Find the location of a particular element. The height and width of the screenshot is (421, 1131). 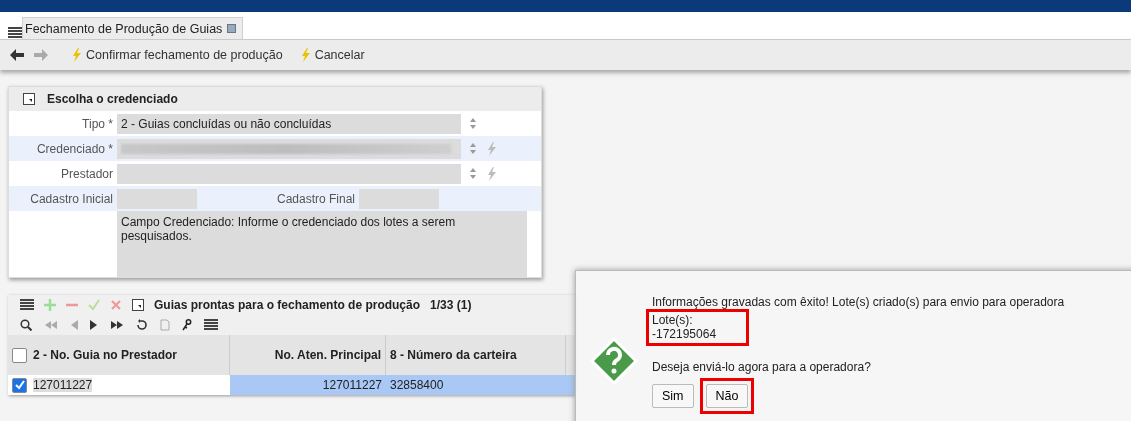

select-all-checkbox is located at coordinates (19, 355).